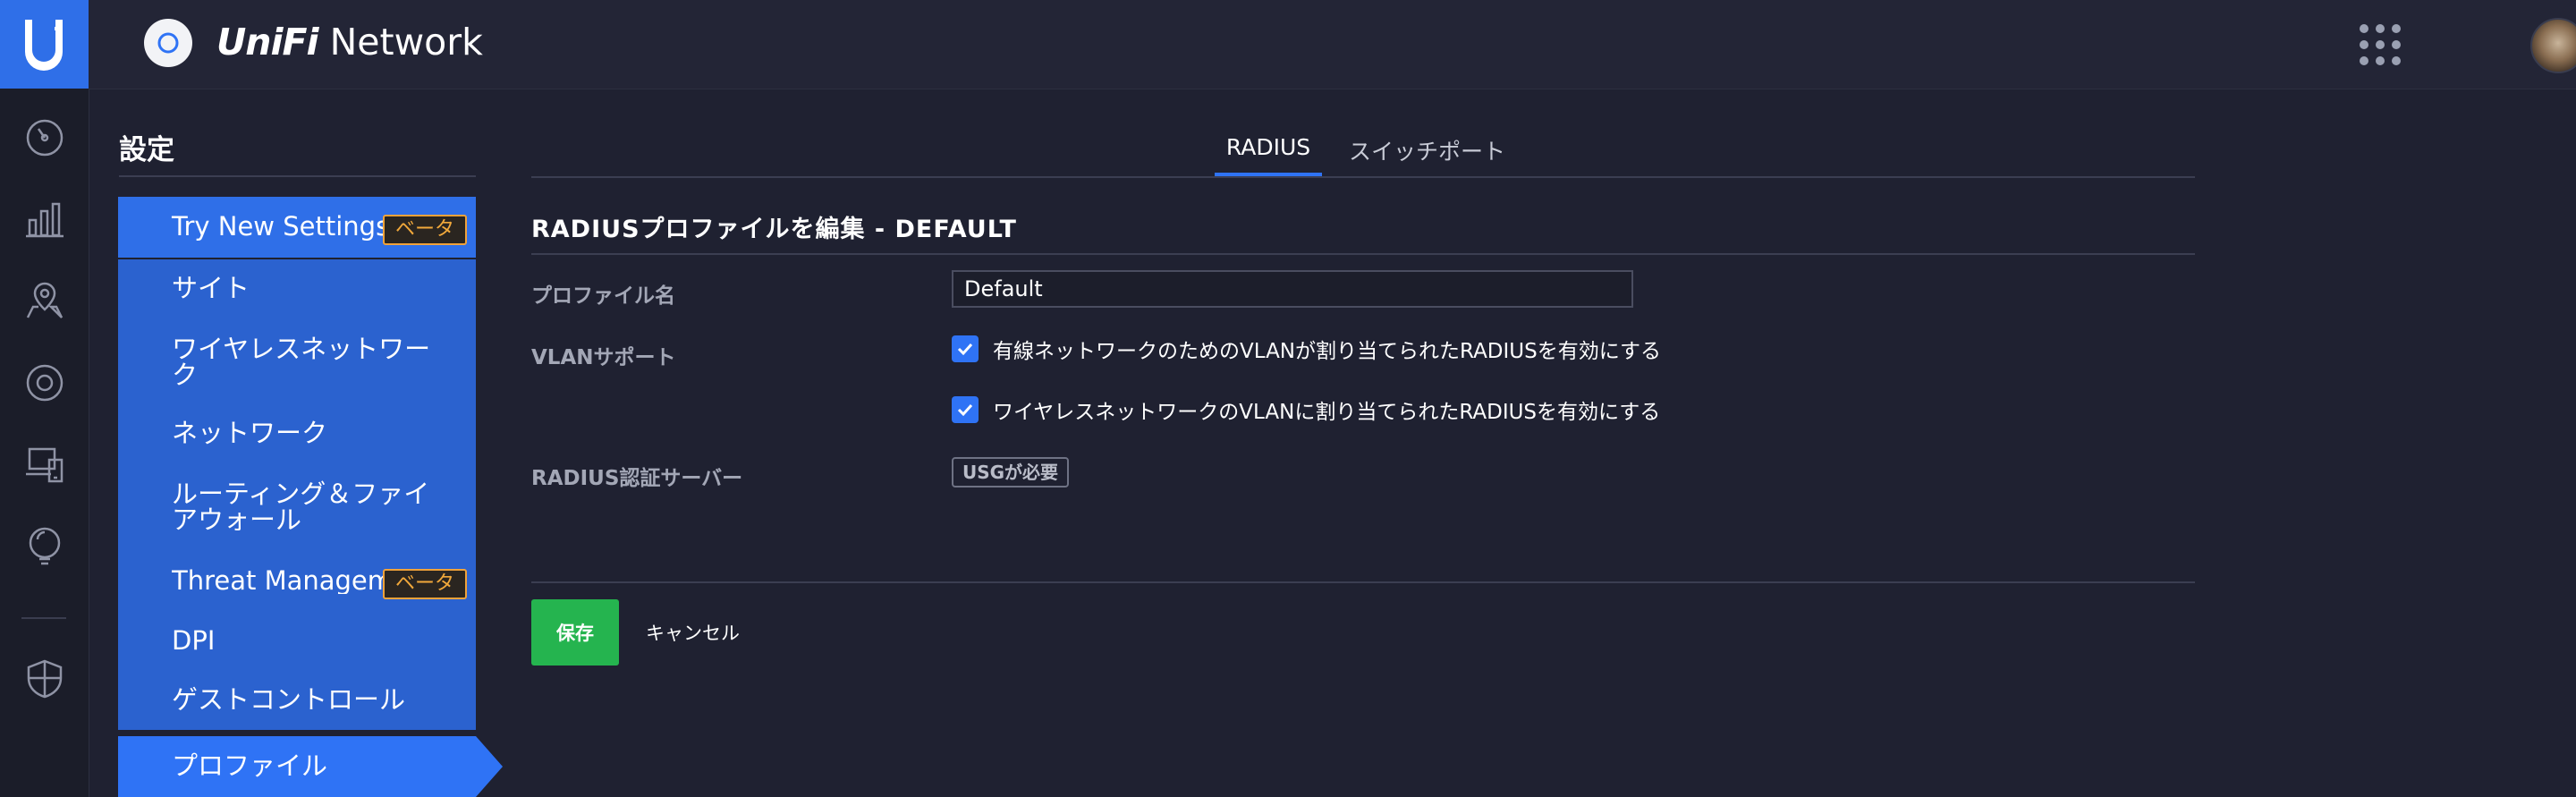 The image size is (2576, 797). I want to click on ubiquiti-logo-icon, so click(44, 44).